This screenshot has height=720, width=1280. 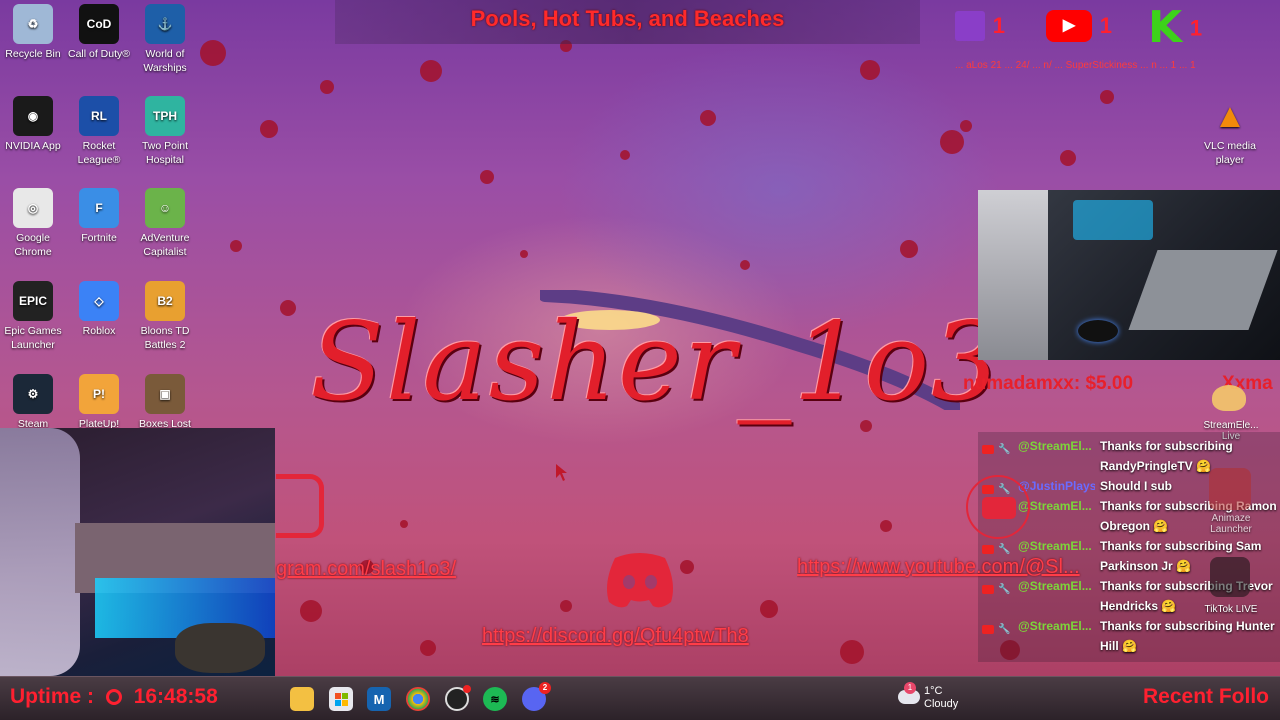 I want to click on desktop-icon-label: Rocket League®, so click(x=99, y=153).